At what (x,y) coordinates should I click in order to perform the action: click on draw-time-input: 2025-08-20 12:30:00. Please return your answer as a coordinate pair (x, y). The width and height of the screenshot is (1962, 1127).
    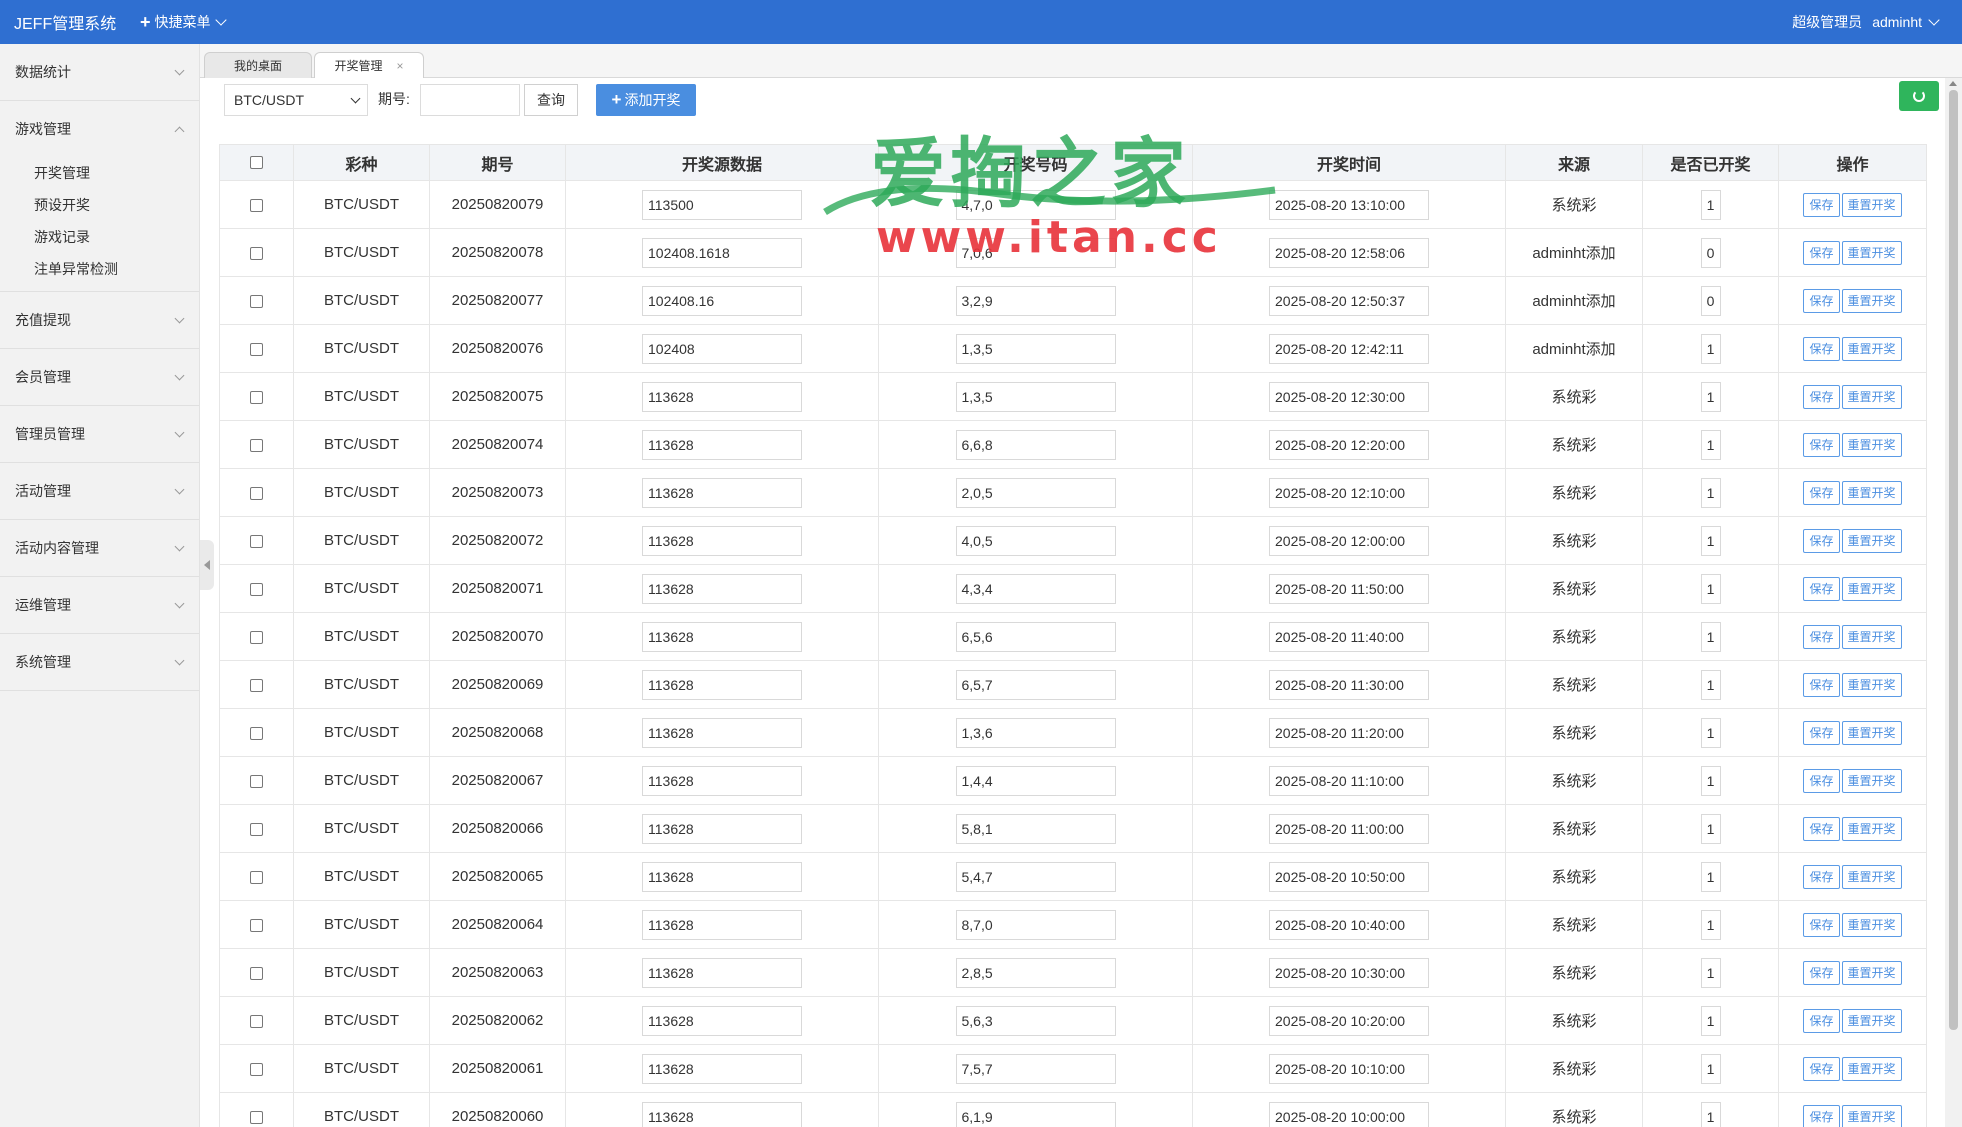
    Looking at the image, I should click on (1349, 396).